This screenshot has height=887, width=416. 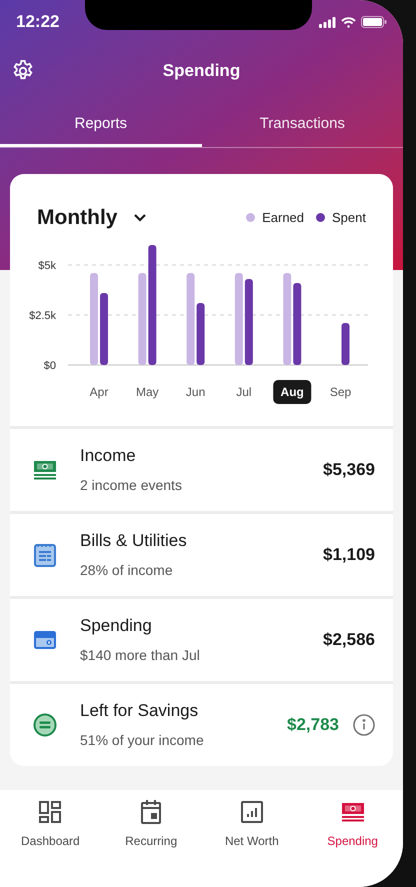 I want to click on row-subtitle: 28% of income, so click(x=127, y=570).